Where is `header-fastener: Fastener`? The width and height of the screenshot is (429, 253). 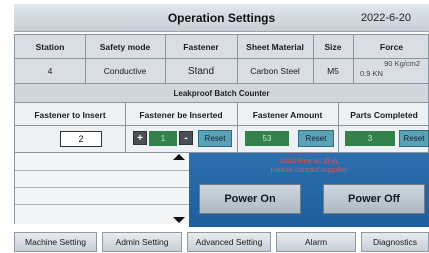 header-fastener: Fastener is located at coordinates (201, 46).